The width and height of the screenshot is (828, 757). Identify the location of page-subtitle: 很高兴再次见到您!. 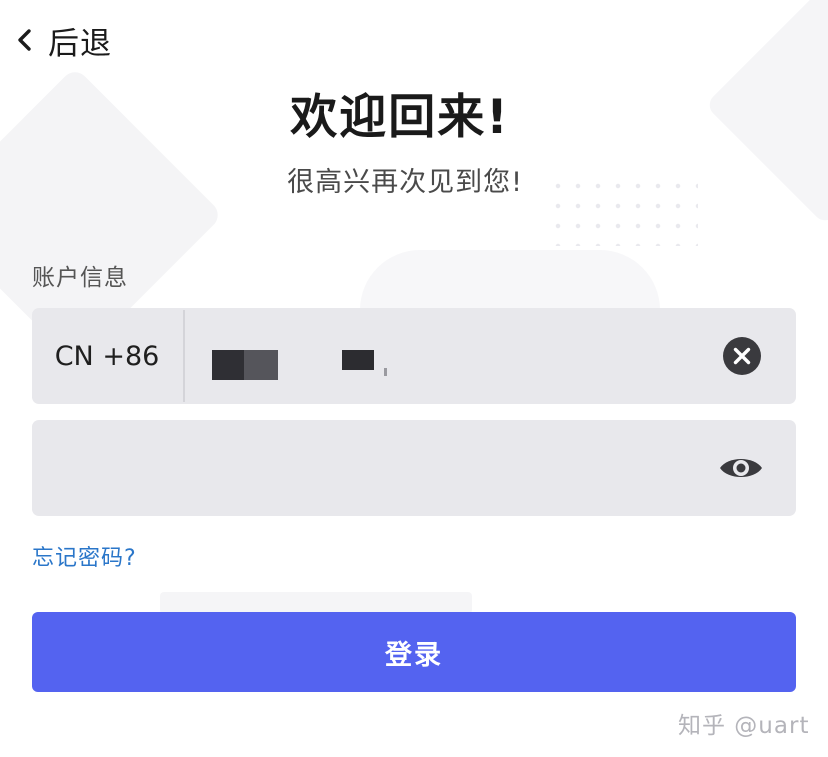
(405, 182).